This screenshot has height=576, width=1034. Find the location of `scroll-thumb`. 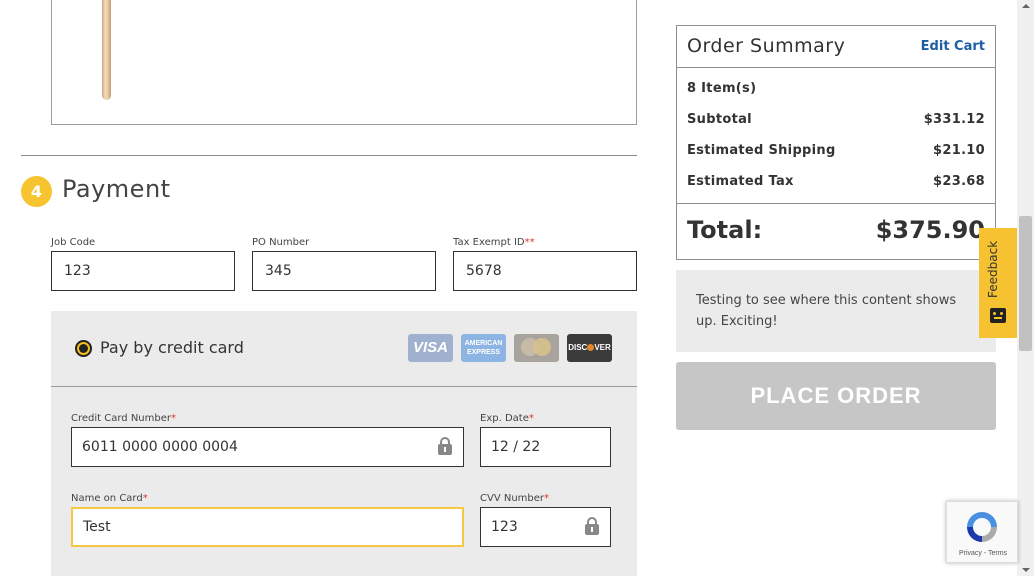

scroll-thumb is located at coordinates (1025, 283).